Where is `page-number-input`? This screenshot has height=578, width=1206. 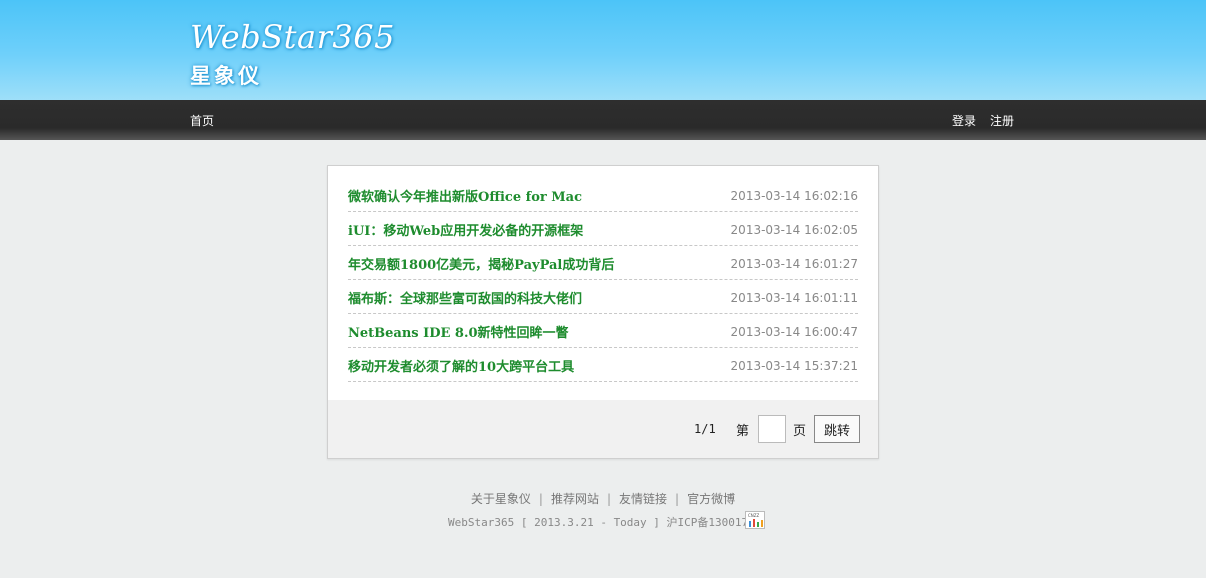
page-number-input is located at coordinates (772, 429).